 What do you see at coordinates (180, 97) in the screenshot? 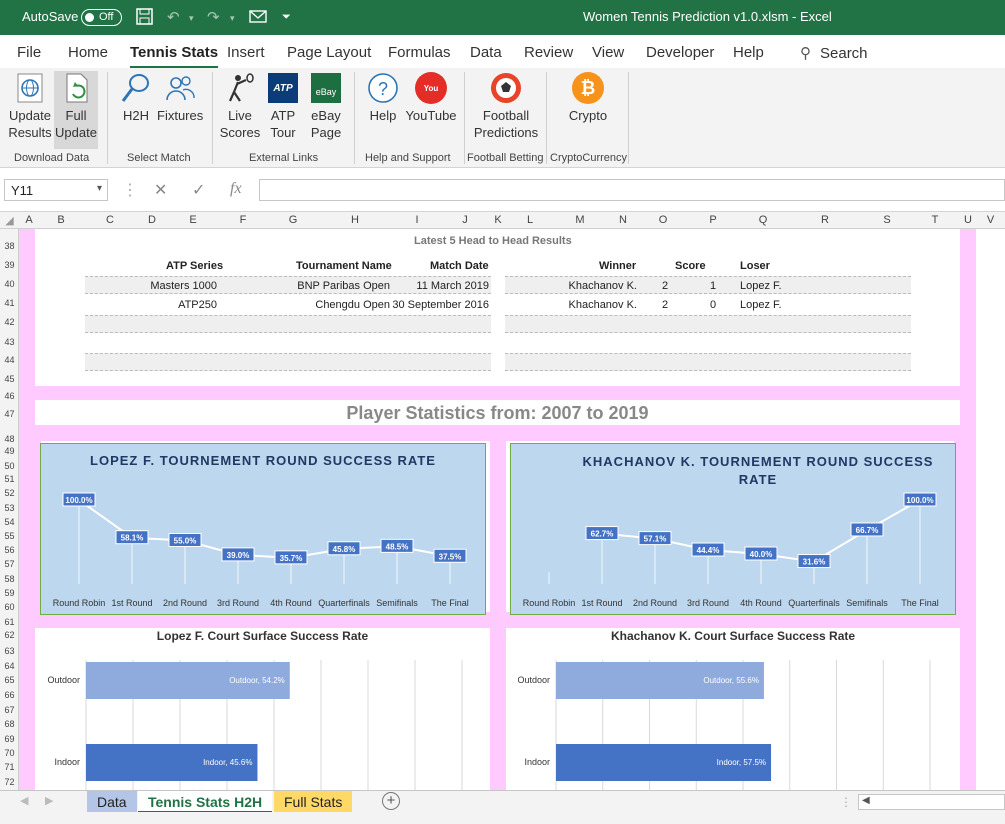
I see `fixtures-button: Fixtures` at bounding box center [180, 97].